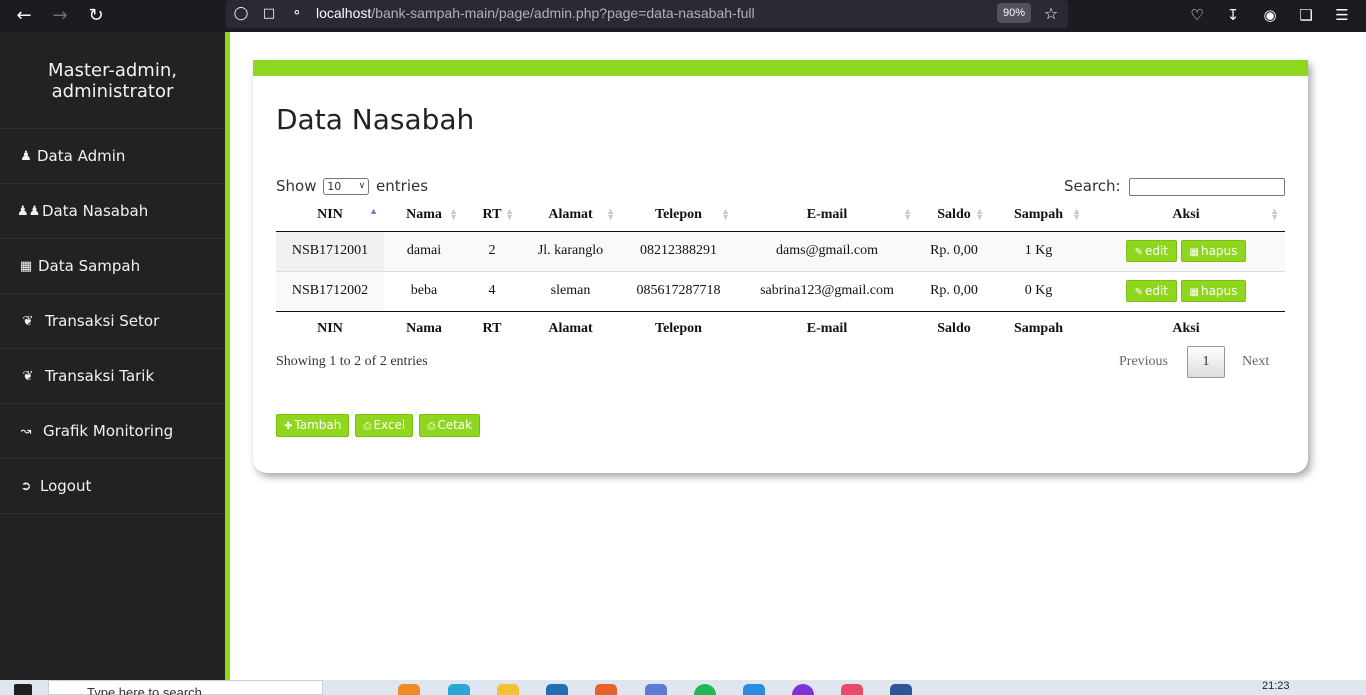  I want to click on column-header-sampah: Sampah ▲ ▼, so click(1038, 215).